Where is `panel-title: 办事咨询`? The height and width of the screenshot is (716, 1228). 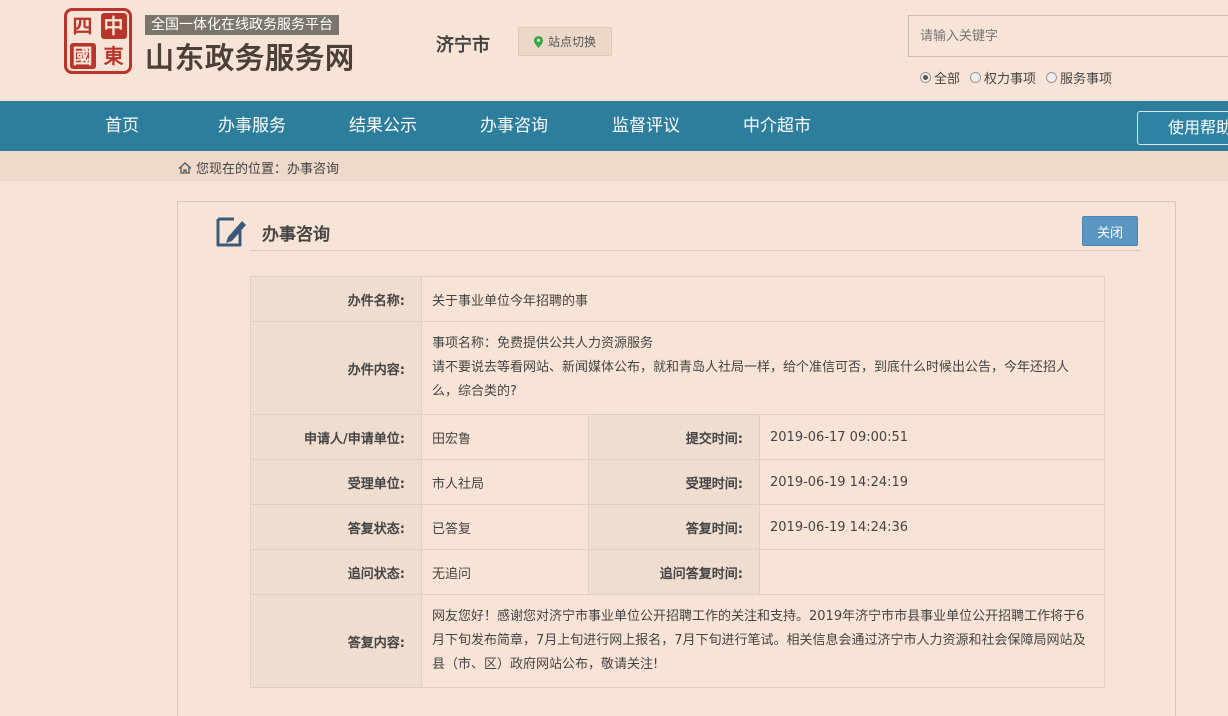 panel-title: 办事咨询 is located at coordinates (296, 235).